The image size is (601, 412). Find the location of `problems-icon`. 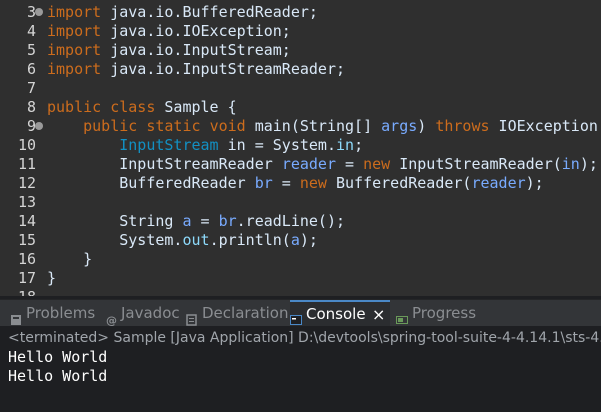

problems-icon is located at coordinates (16, 316).